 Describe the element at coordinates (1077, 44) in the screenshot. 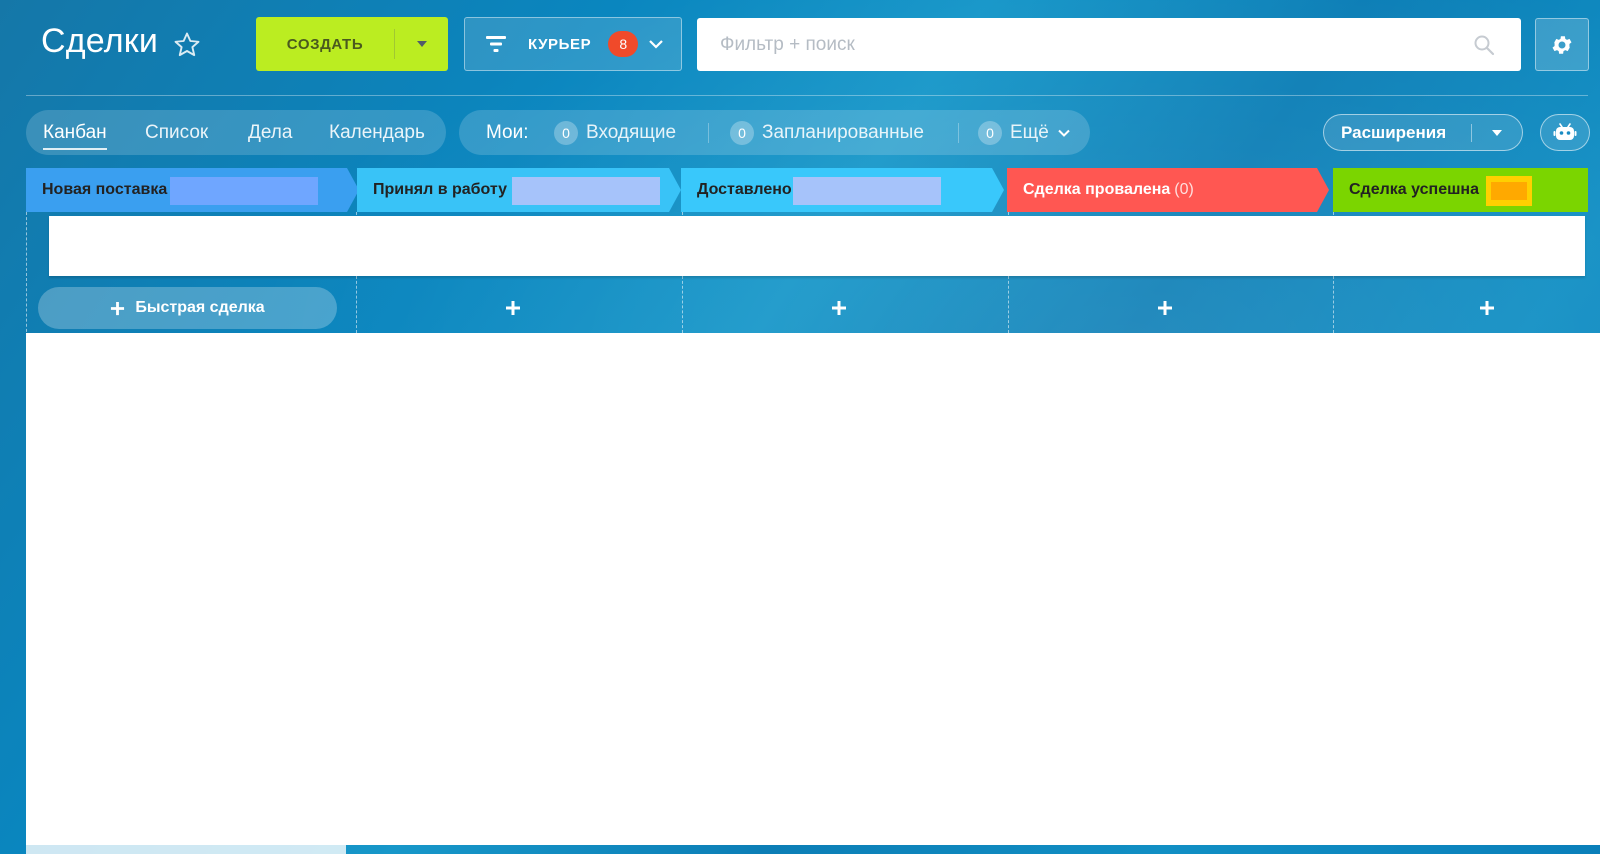

I see `search-input` at that location.